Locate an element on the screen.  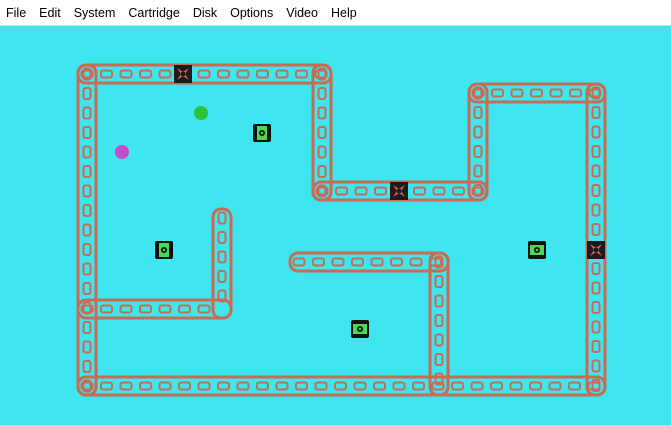
menu-video: Video is located at coordinates (302, 13).